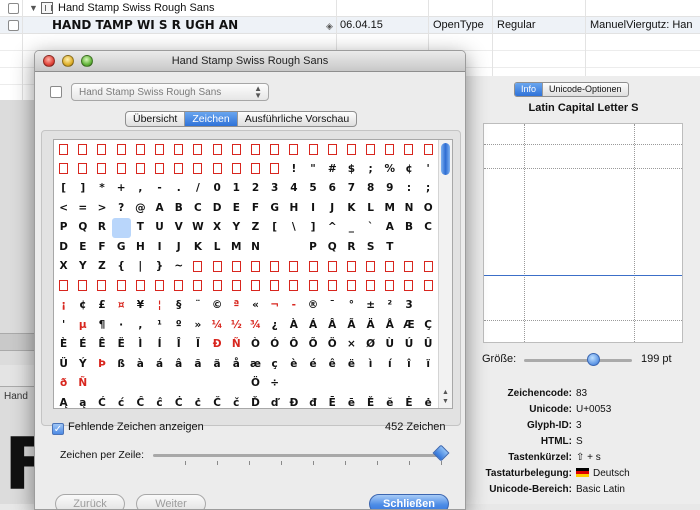  I want to click on glyph-cell: P, so click(63, 228).